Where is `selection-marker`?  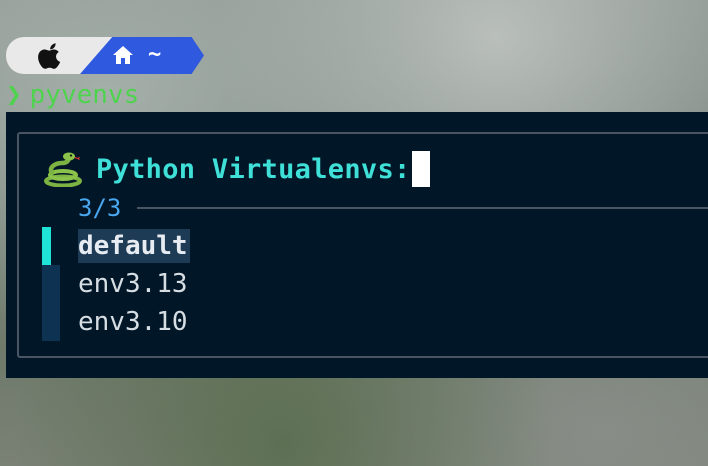 selection-marker is located at coordinates (46, 246).